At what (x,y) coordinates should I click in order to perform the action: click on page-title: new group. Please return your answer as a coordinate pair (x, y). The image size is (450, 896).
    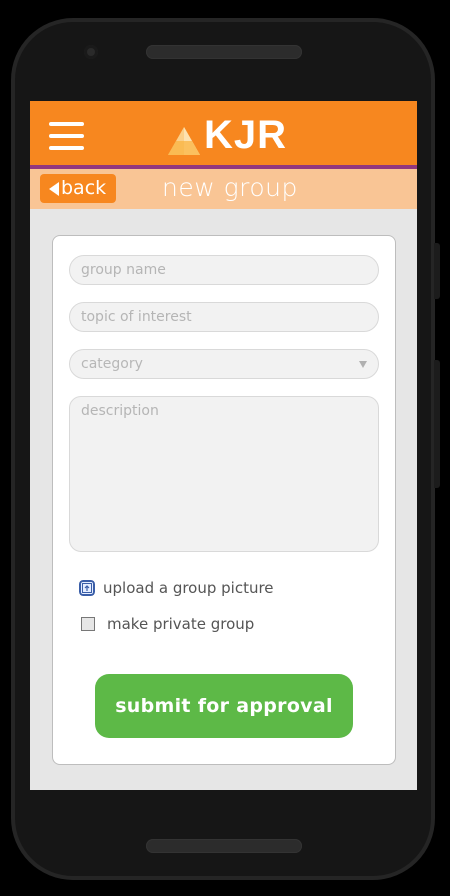
    Looking at the image, I should click on (230, 187).